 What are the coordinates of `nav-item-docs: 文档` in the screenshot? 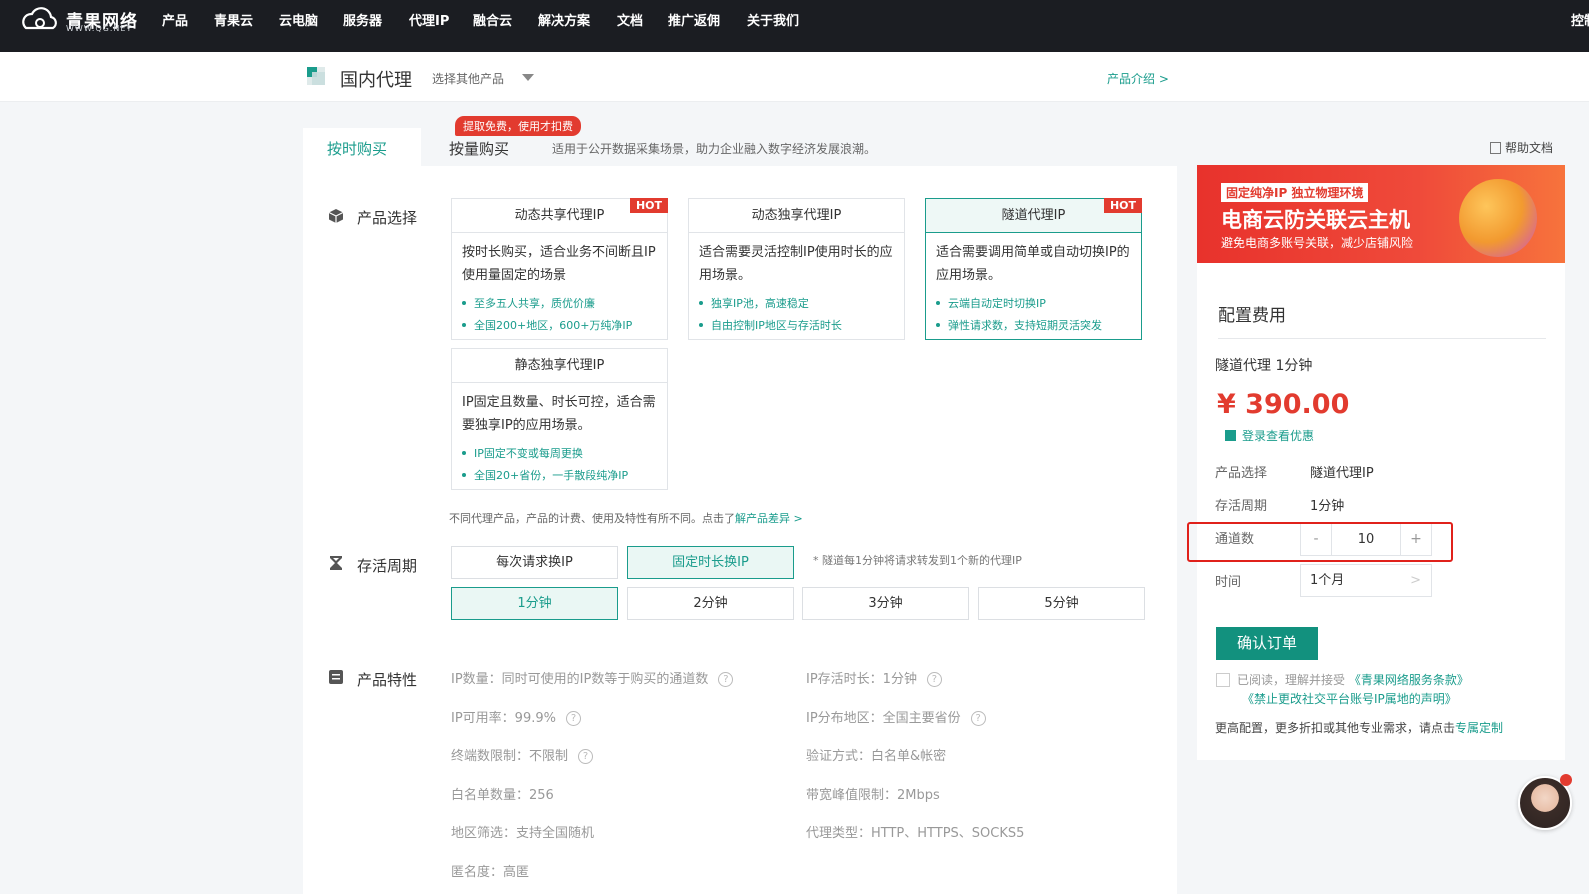 It's located at (630, 19).